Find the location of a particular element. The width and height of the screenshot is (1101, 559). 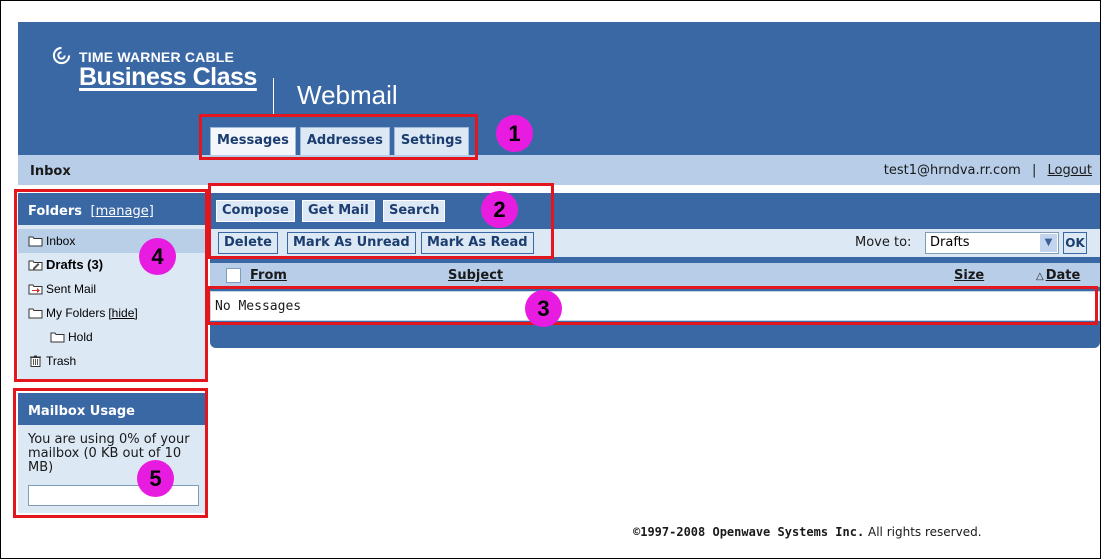

tab-settings: Settings is located at coordinates (431, 141).